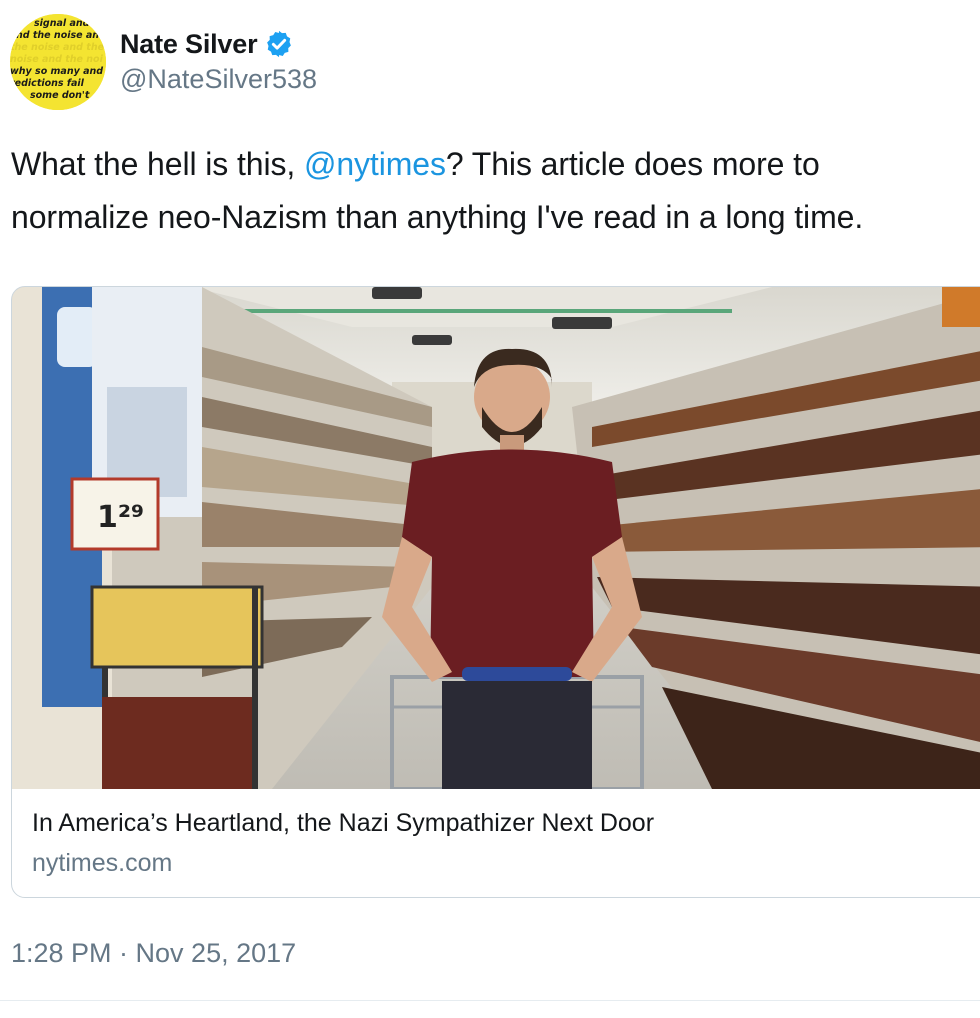  I want to click on tweet-text-start: What the hell is this,, so click(157, 164).